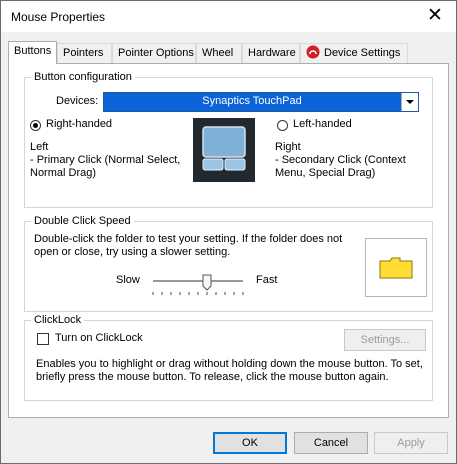 The height and width of the screenshot is (464, 457). Describe the element at coordinates (250, 443) in the screenshot. I see `ok-button: OK` at that location.